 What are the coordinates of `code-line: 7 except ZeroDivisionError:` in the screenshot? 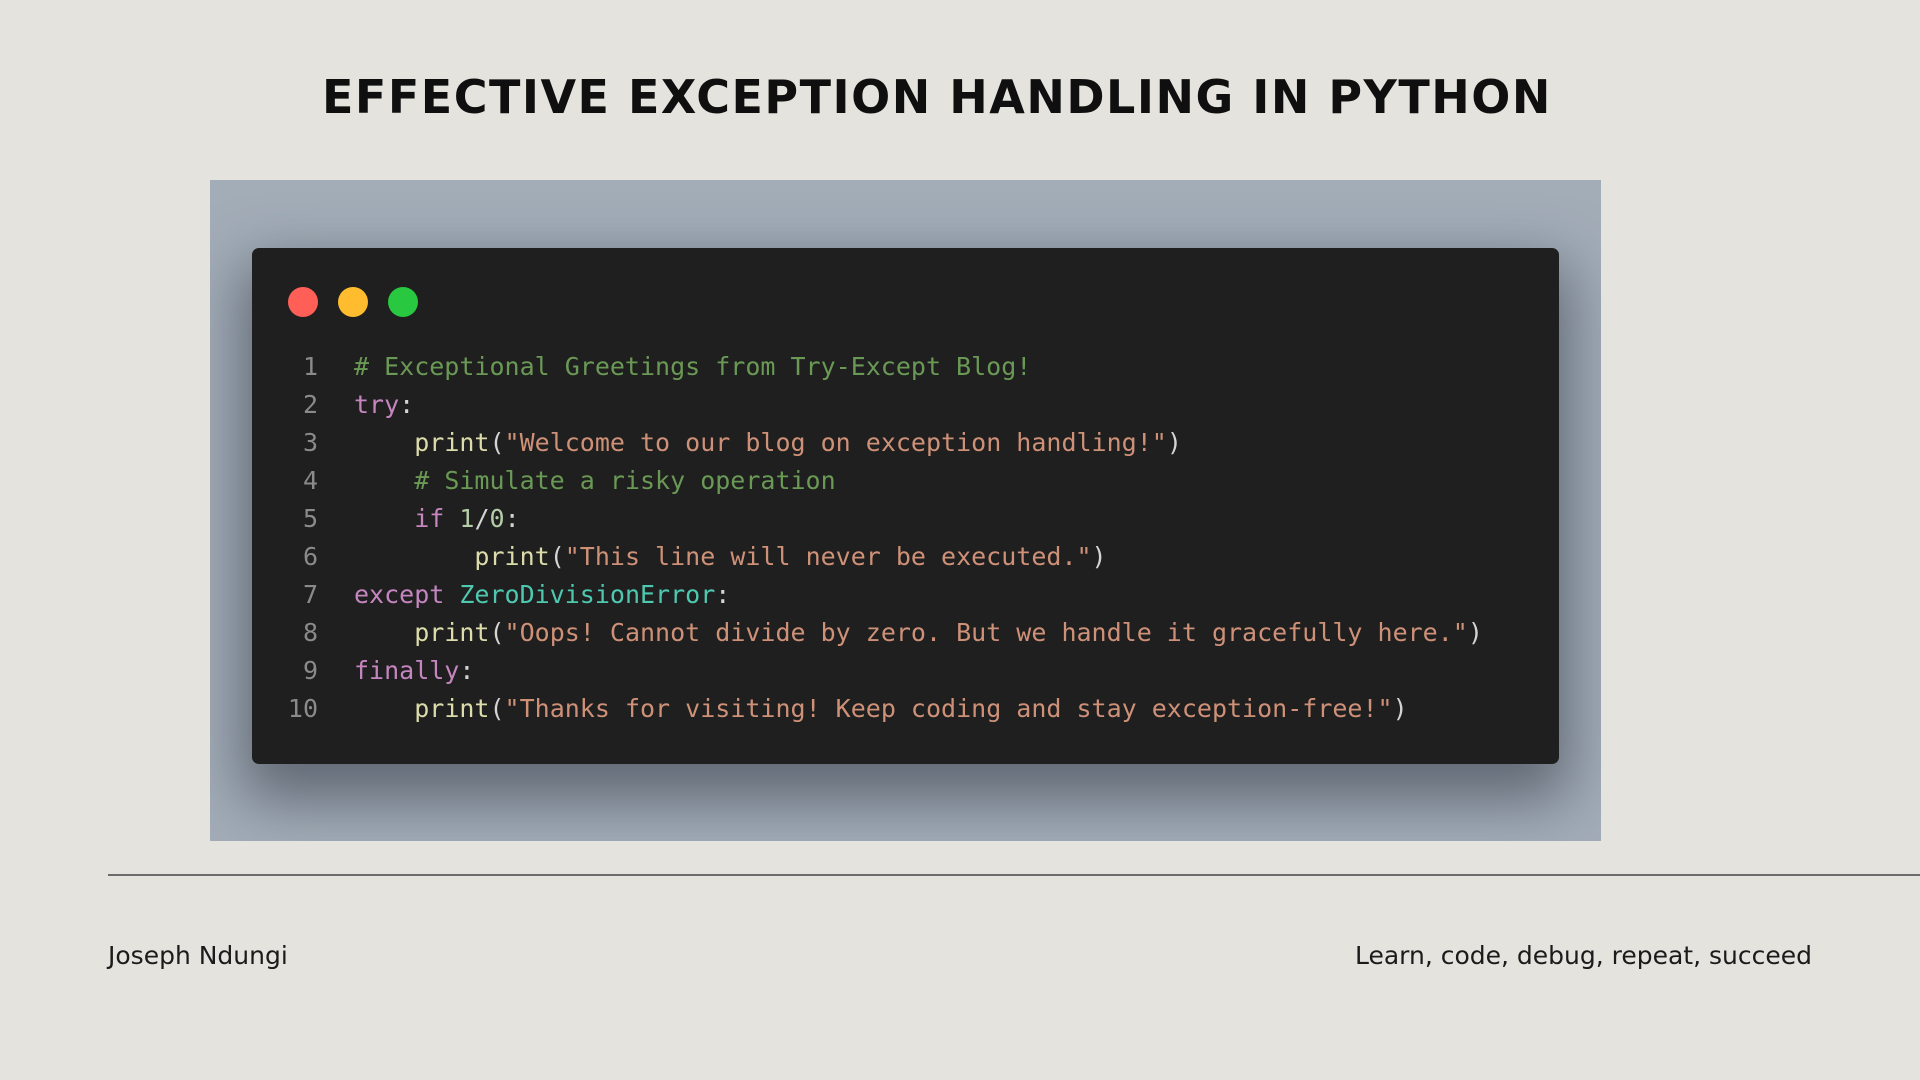 It's located at (867, 595).